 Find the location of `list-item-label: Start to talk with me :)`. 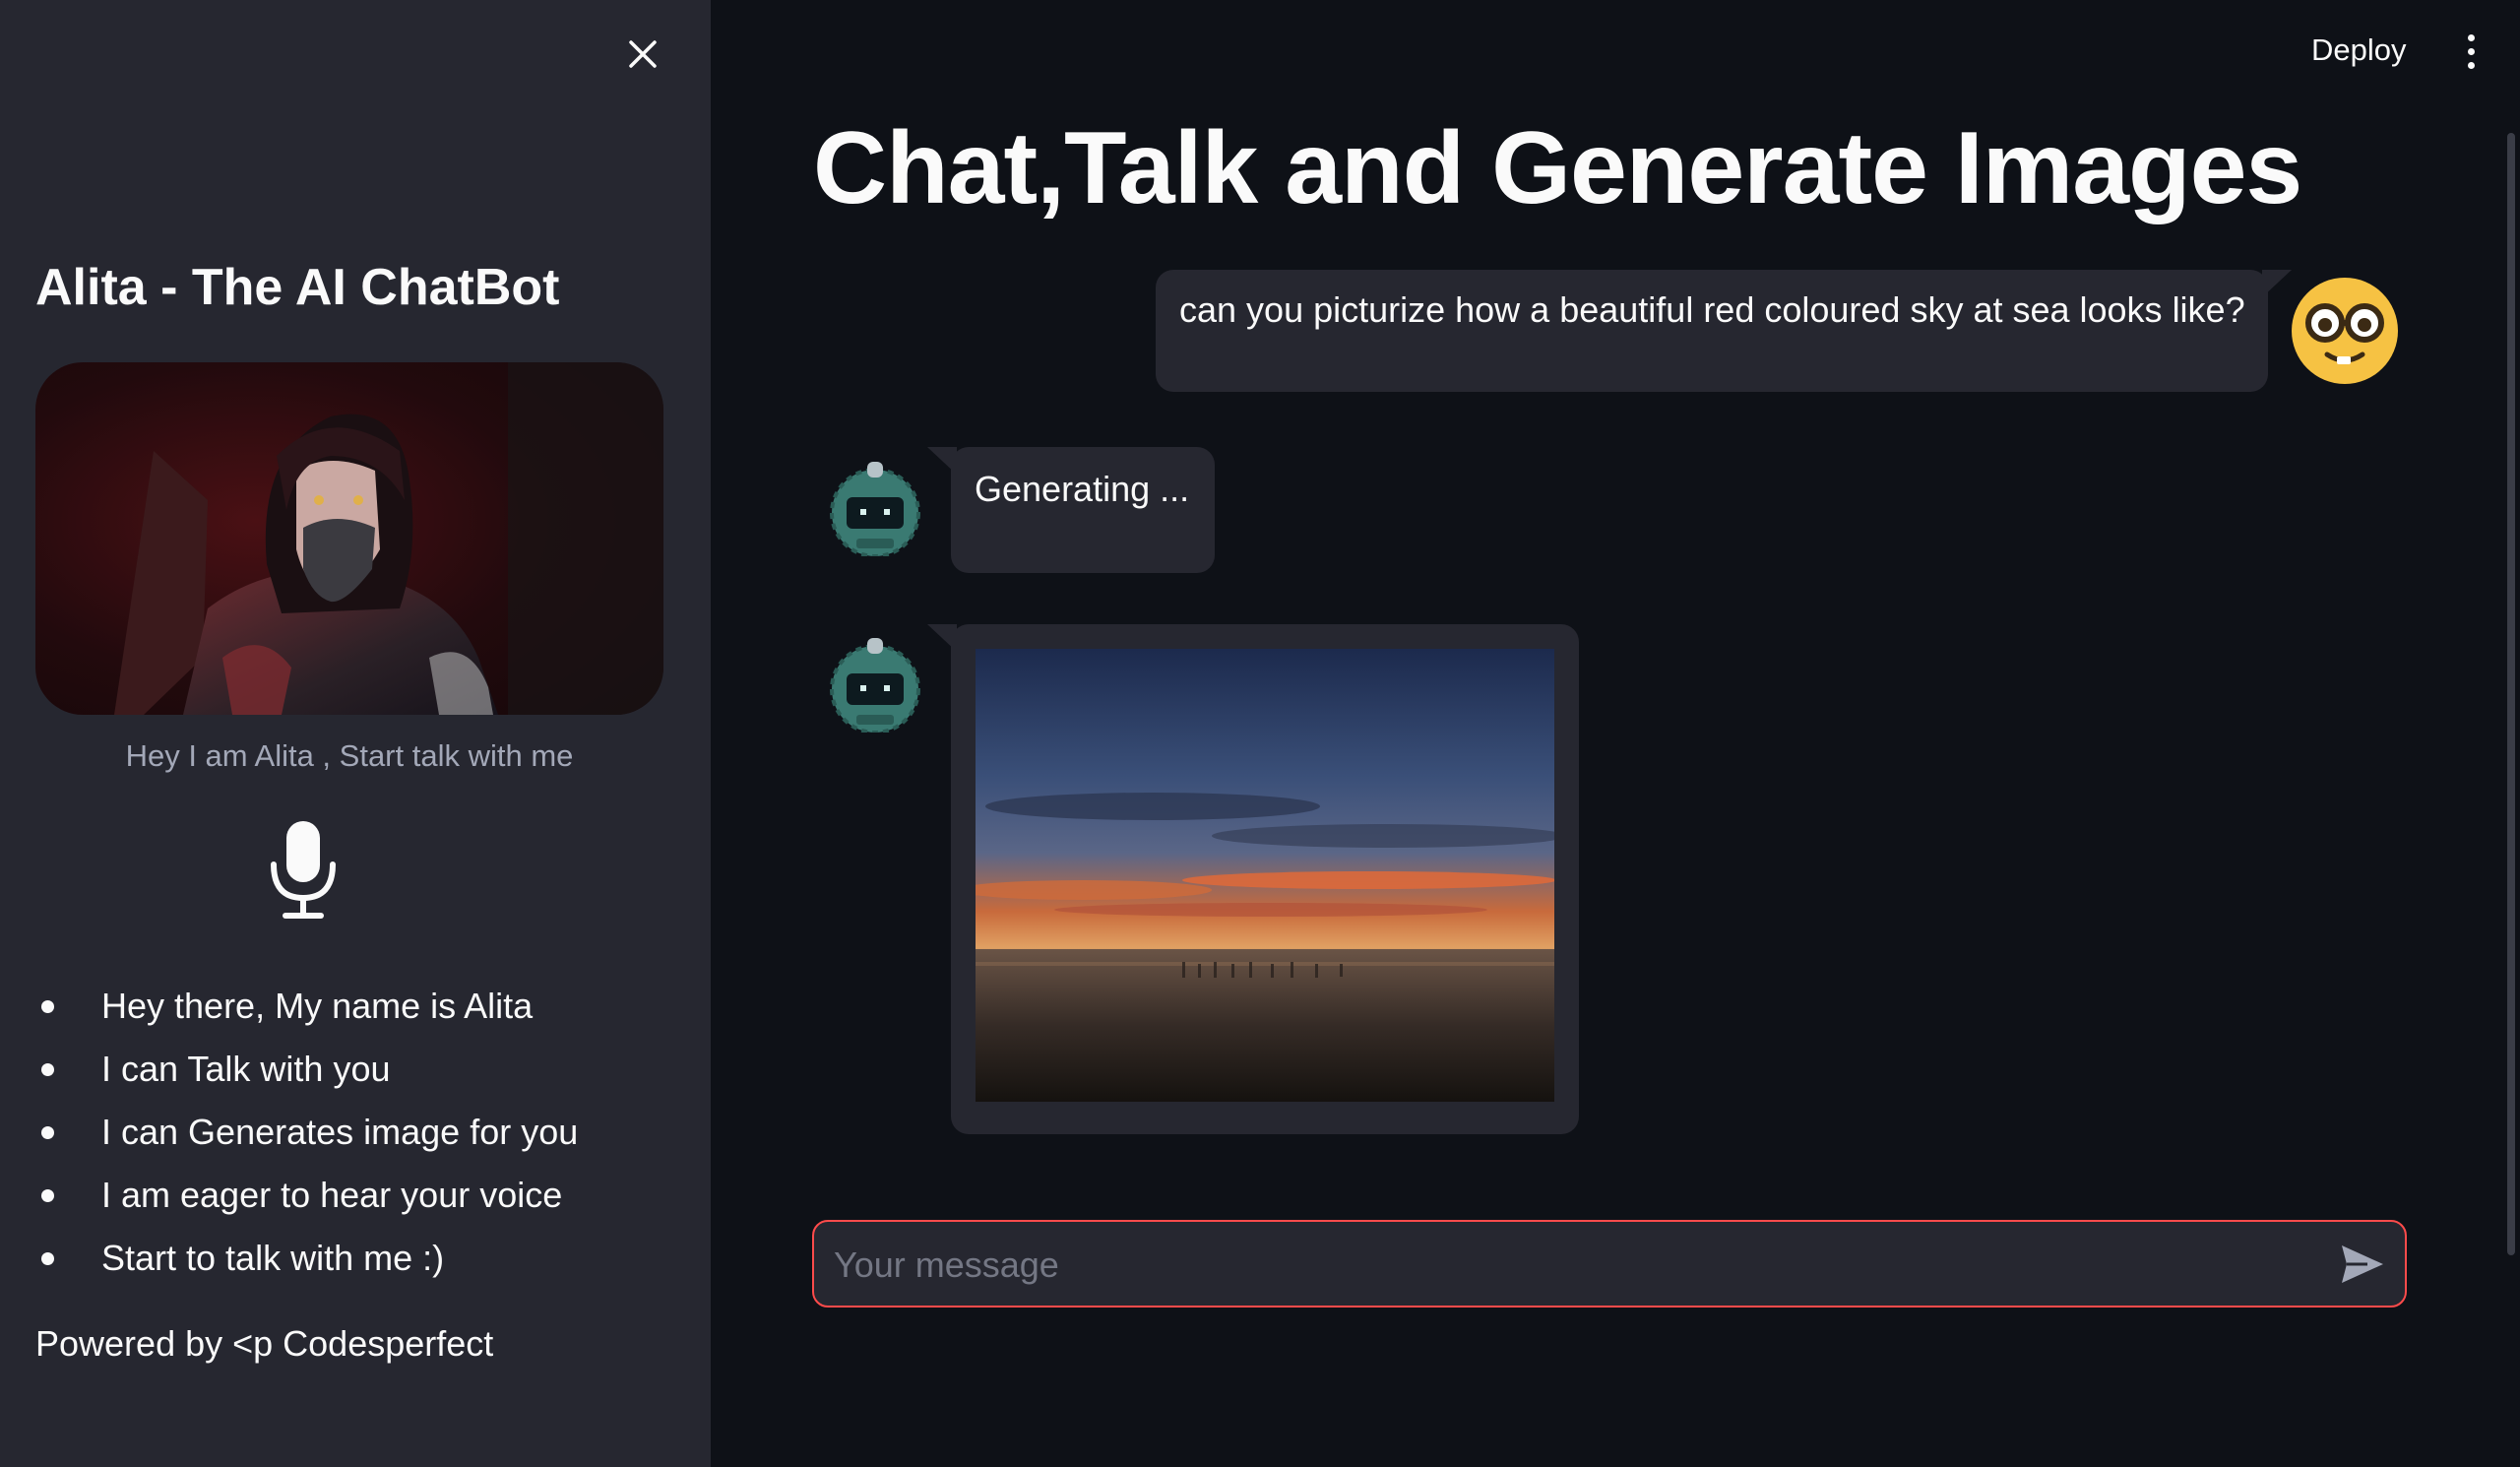

list-item-label: Start to talk with me :) is located at coordinates (273, 1258).